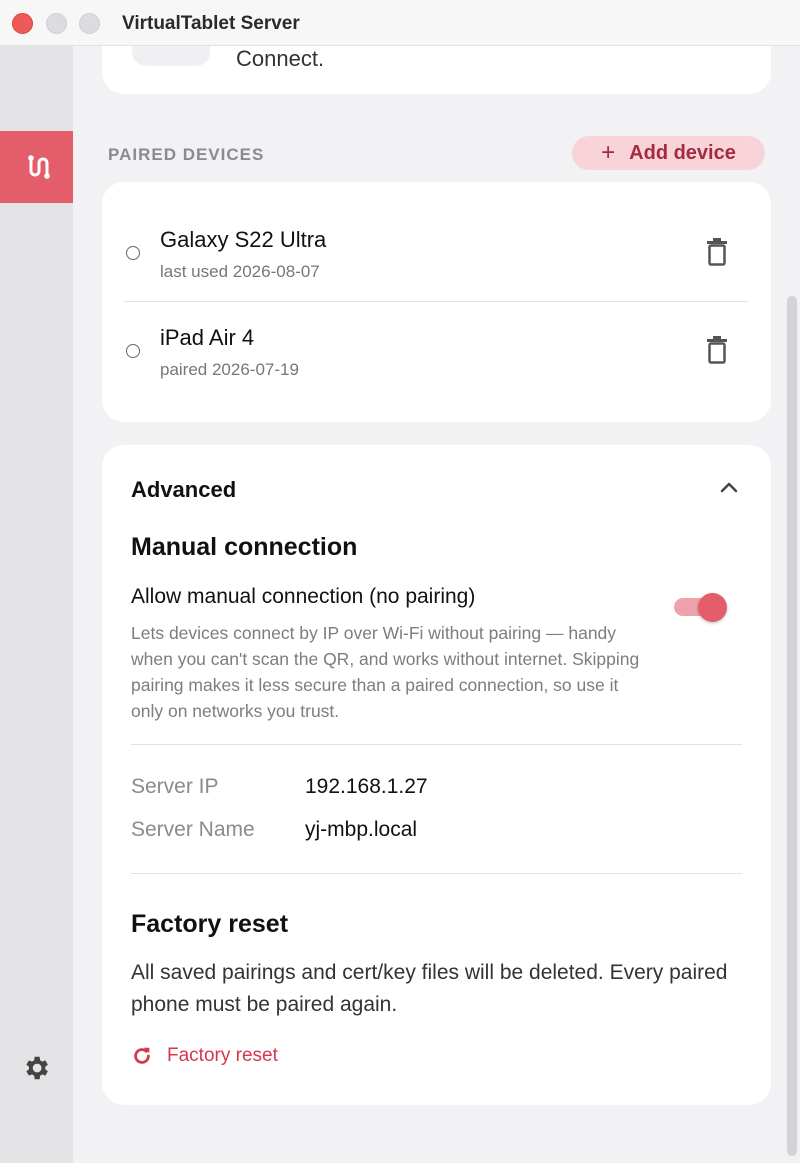 This screenshot has height=1163, width=800. I want to click on device-name: iPad Air 4, so click(207, 337).